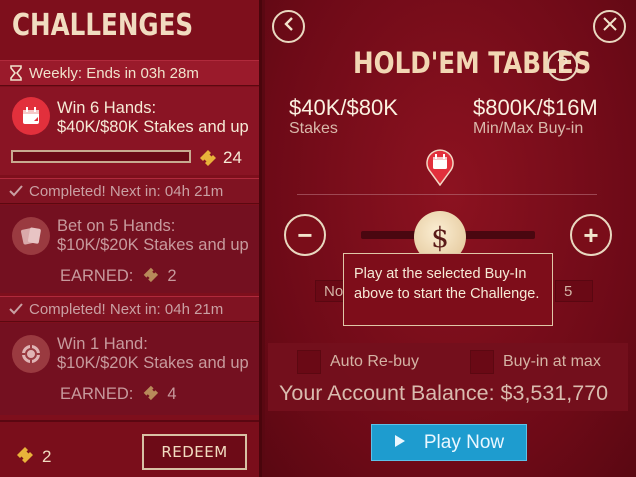  I want to click on completed-header-1: Completed! Next in: 04h 21m, so click(129, 191).